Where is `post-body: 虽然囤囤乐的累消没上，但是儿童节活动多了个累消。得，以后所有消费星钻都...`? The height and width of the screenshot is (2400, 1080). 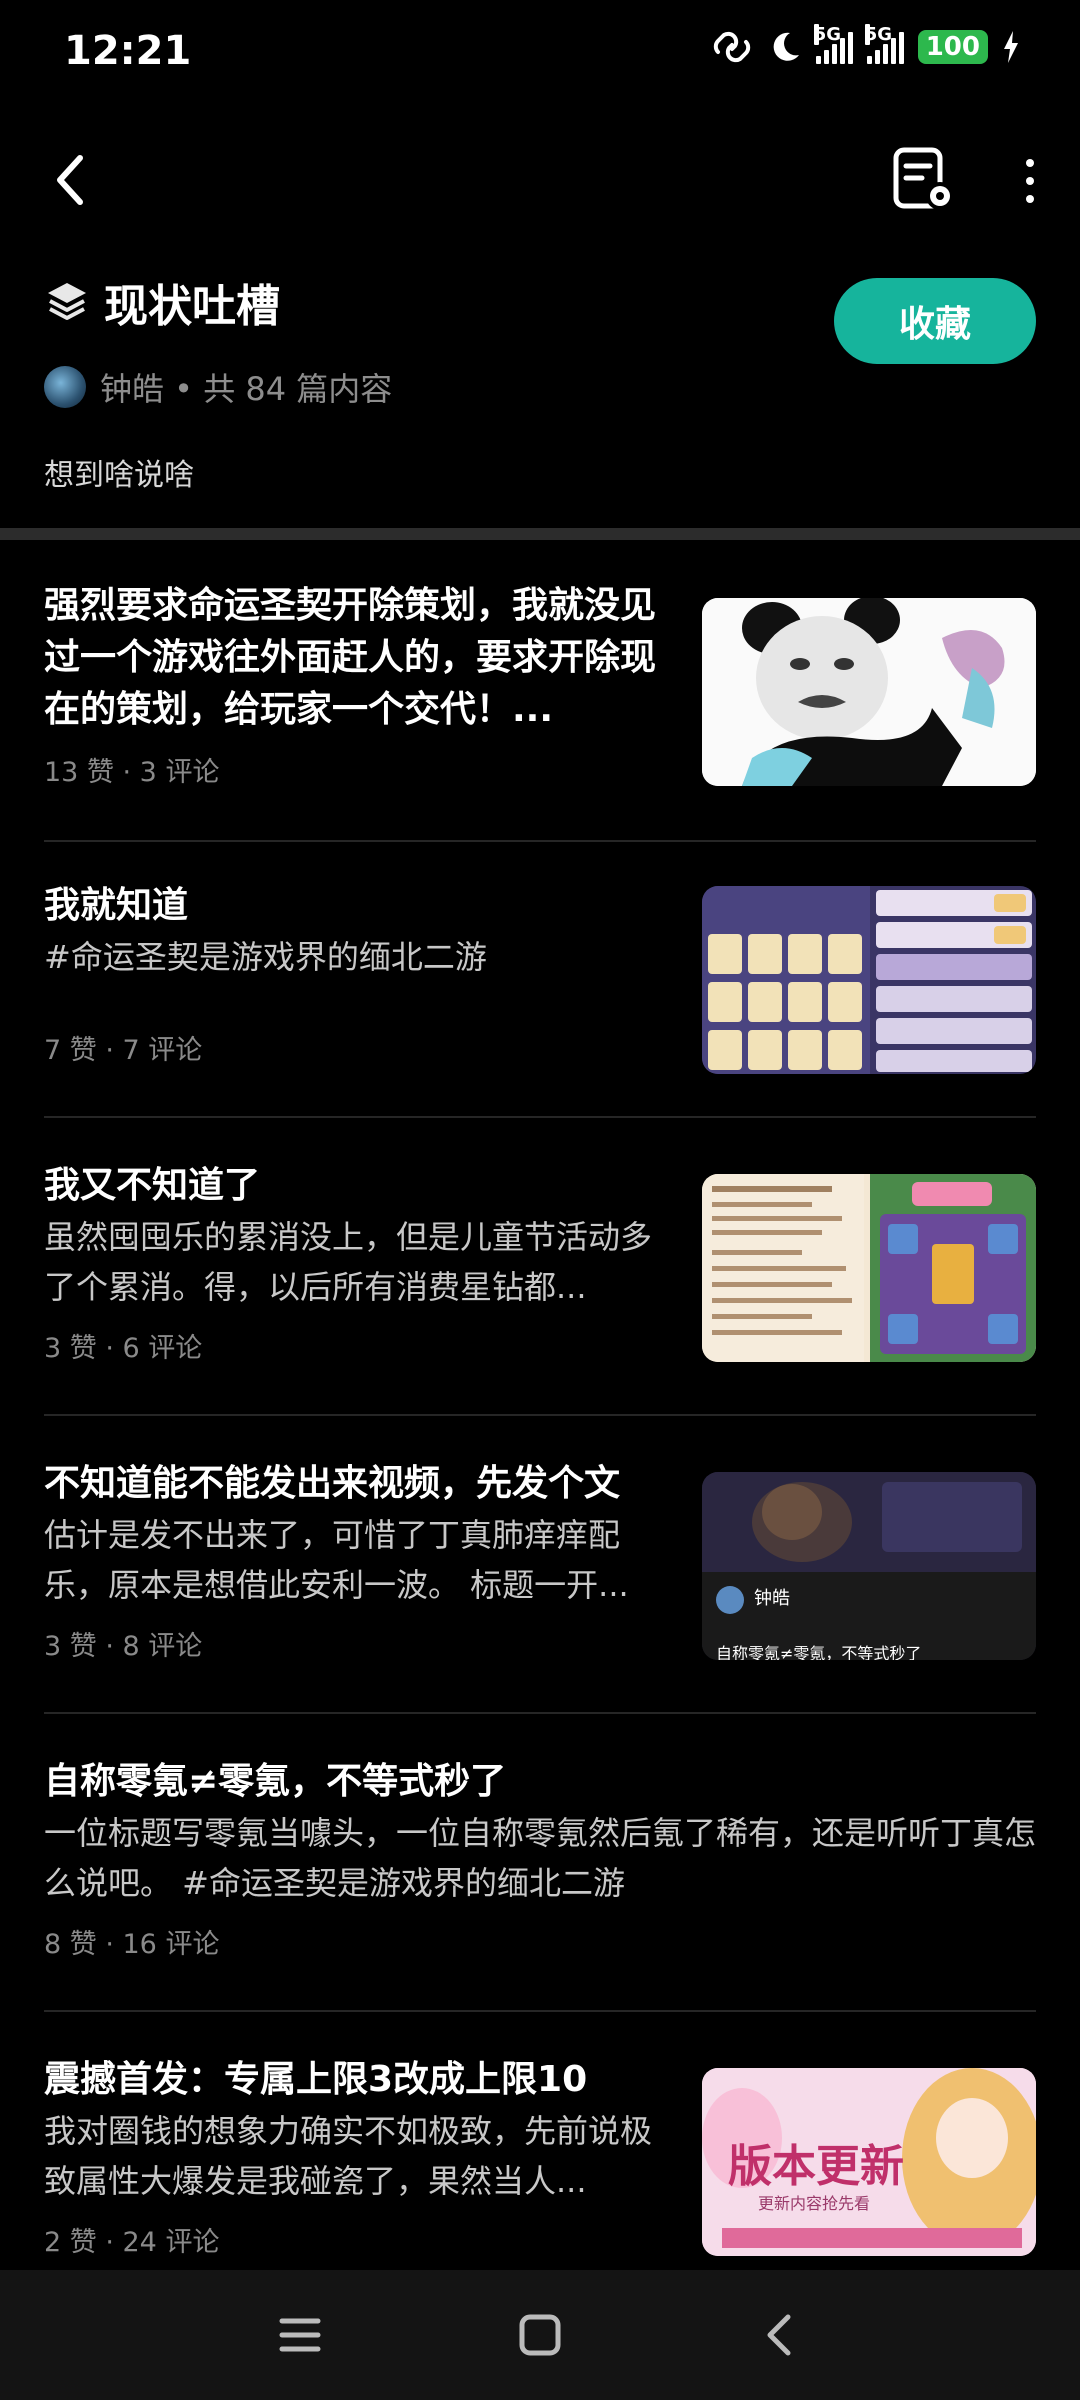 post-body: 虽然囤囤乐的累消没上，但是儿童节活动多了个累消。得，以后所有消费星钻都... is located at coordinates (348, 1262).